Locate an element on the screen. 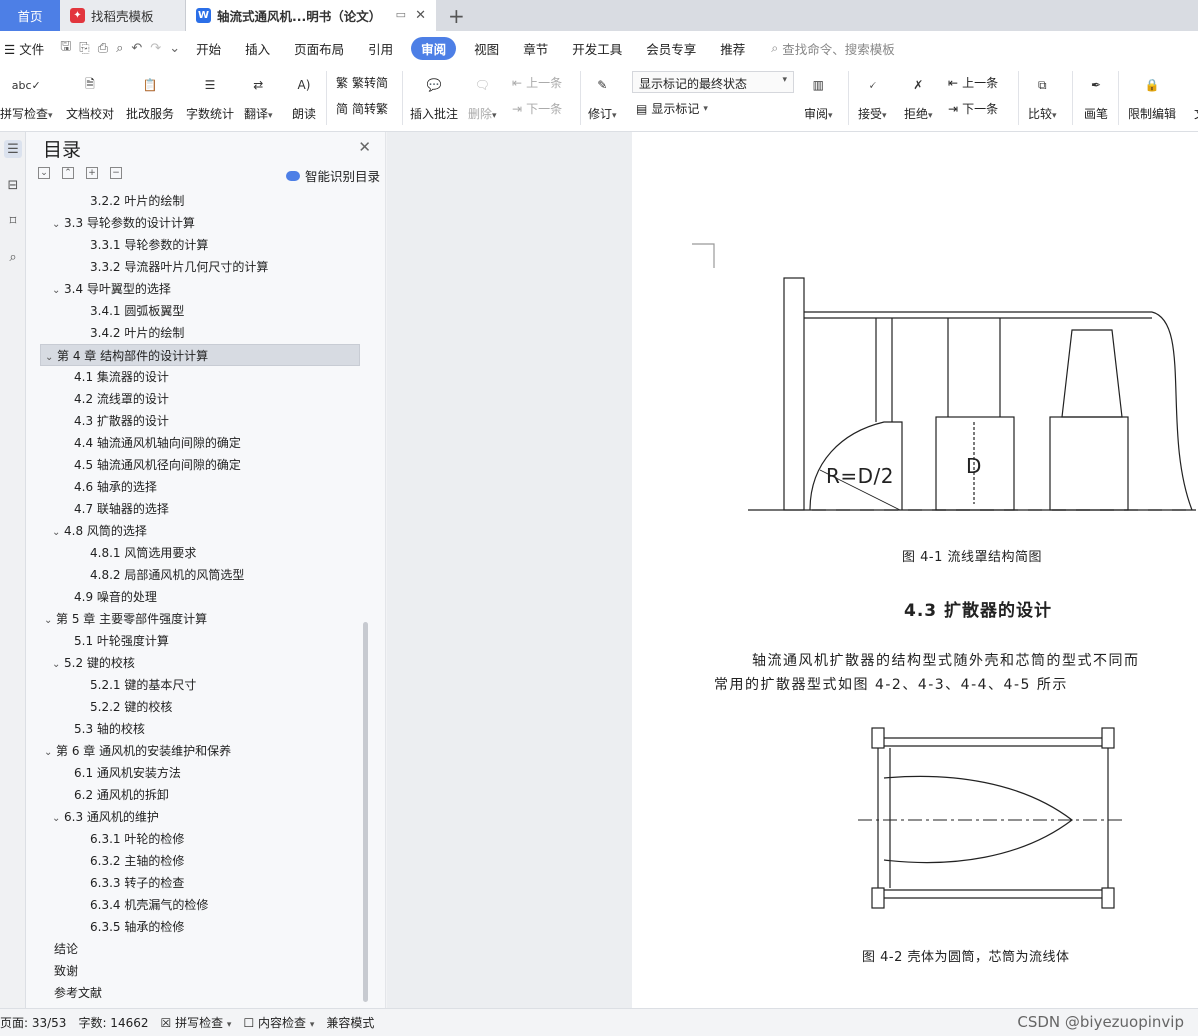  undo-icon: ↶ is located at coordinates (136, 48).